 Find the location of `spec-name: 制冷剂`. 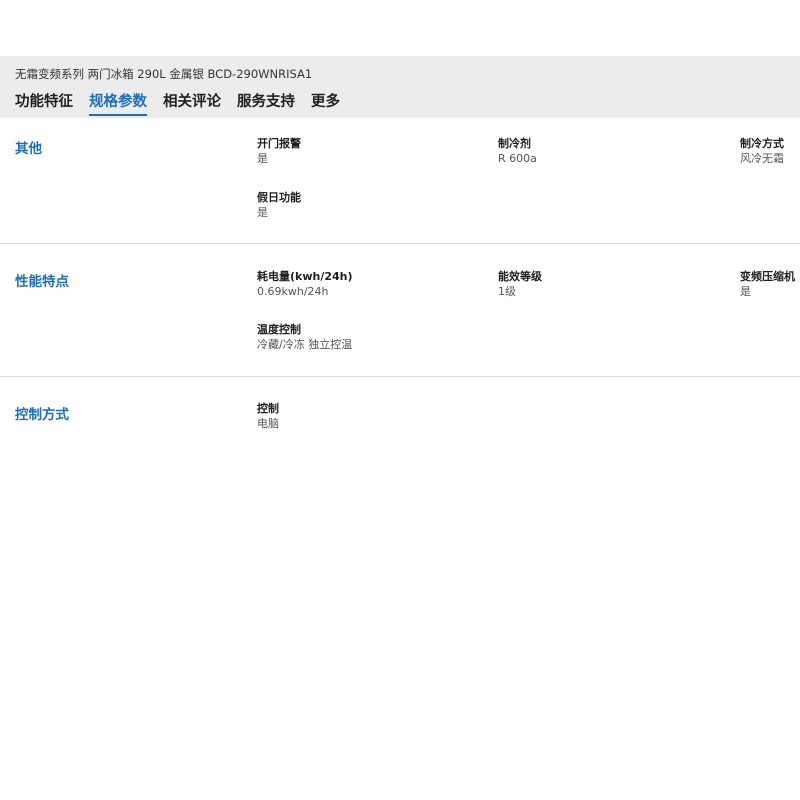

spec-name: 制冷剂 is located at coordinates (514, 143).